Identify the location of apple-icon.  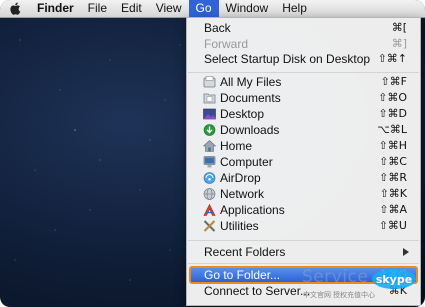
(14, 8).